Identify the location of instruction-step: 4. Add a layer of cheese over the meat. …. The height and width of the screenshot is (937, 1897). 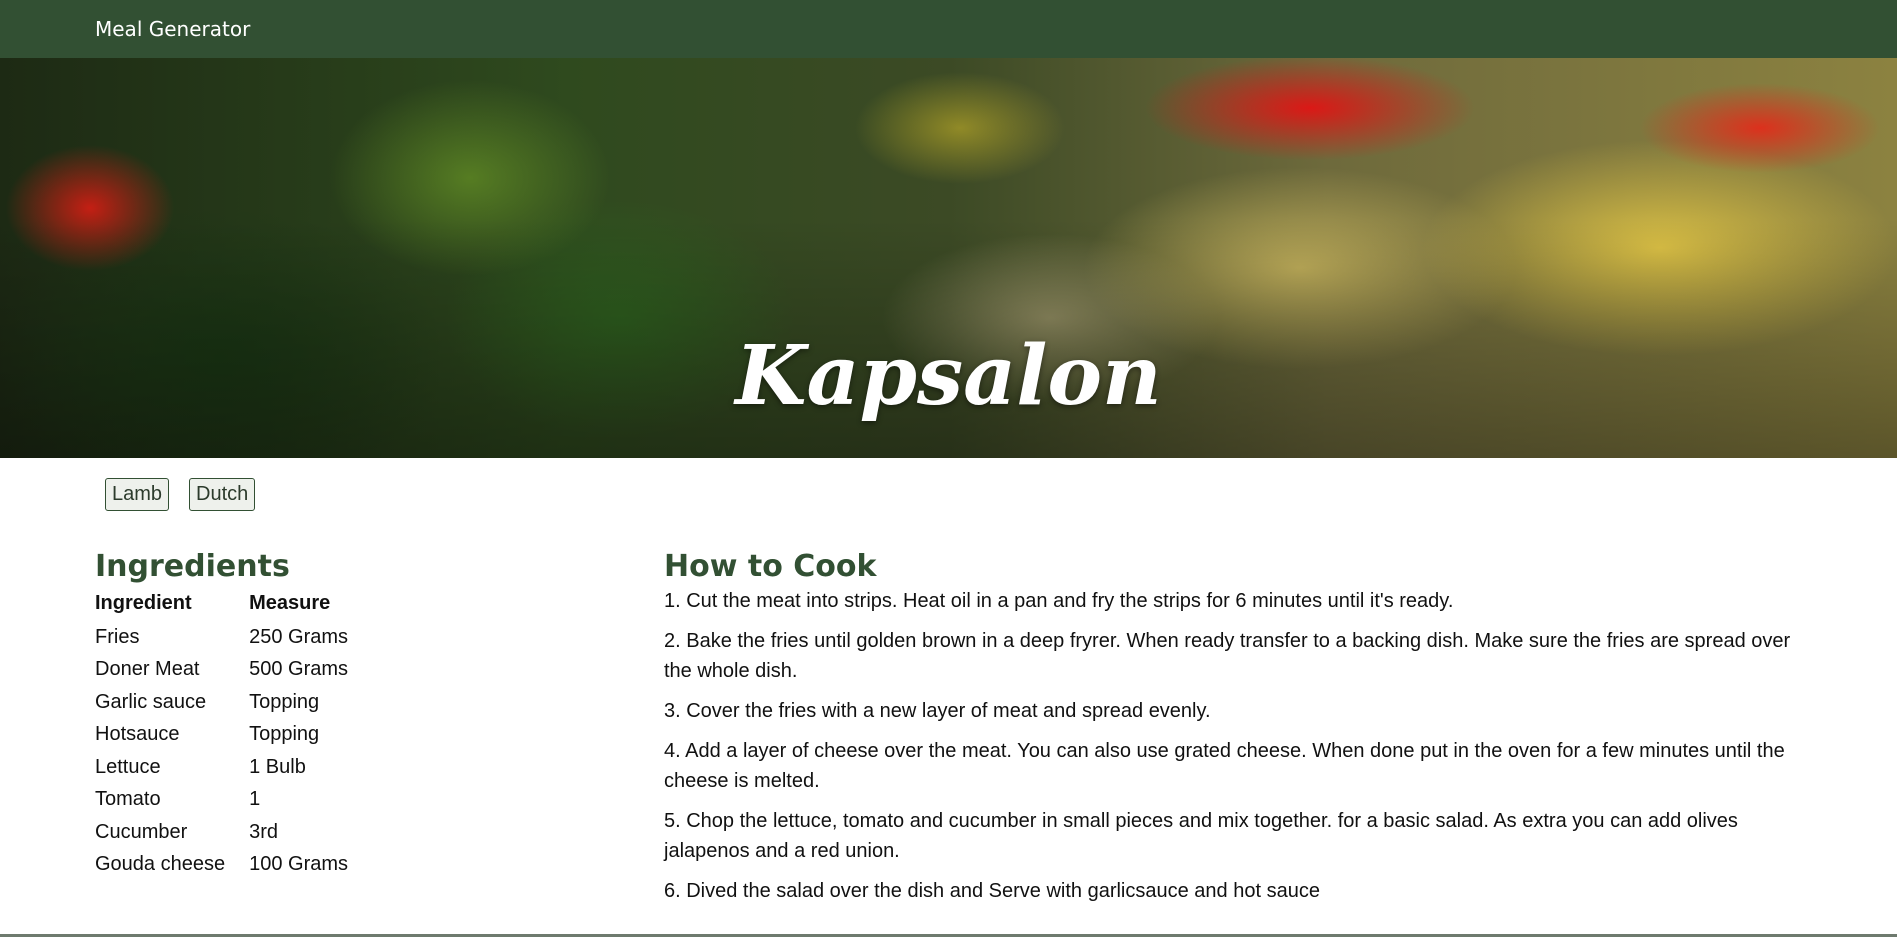
(1224, 766).